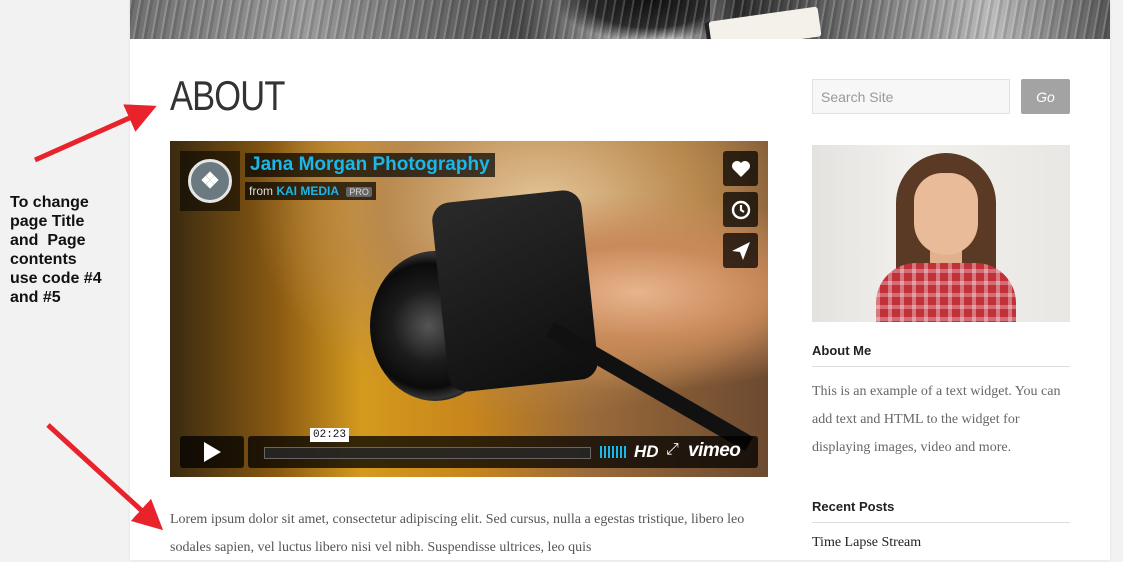 The height and width of the screenshot is (562, 1123). Describe the element at coordinates (515, 291) in the screenshot. I see `video-frame-camera-body` at that location.